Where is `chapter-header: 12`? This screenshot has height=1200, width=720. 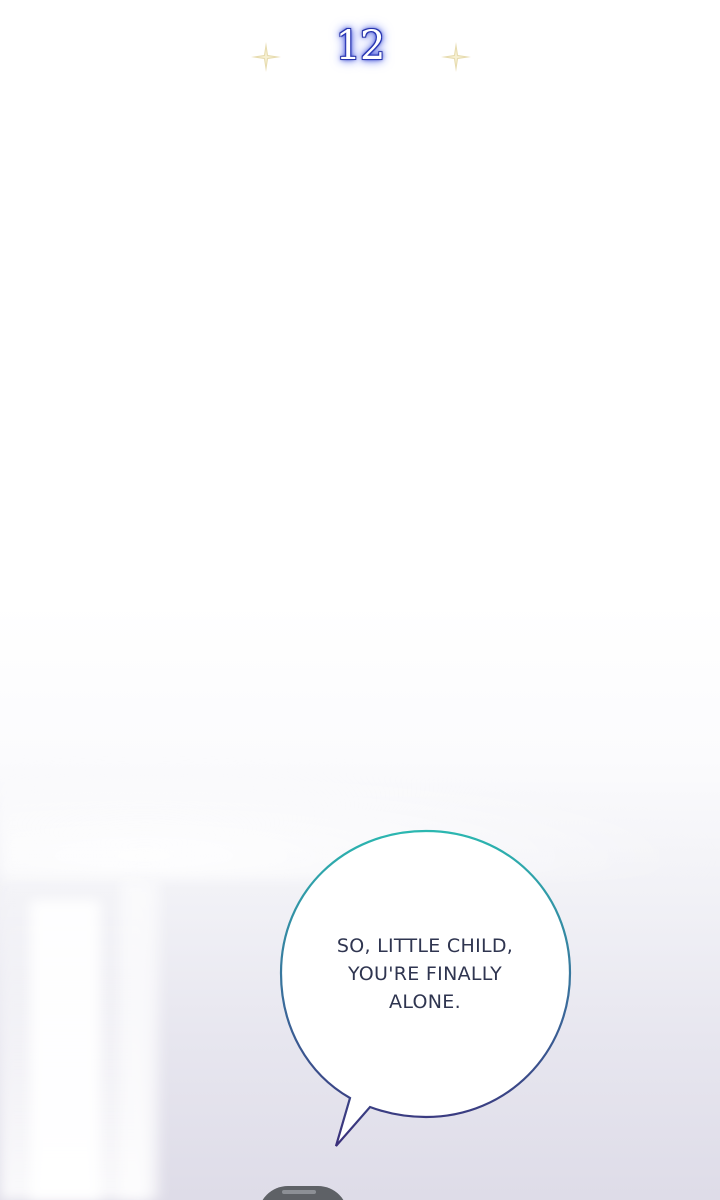 chapter-header: 12 is located at coordinates (360, 46).